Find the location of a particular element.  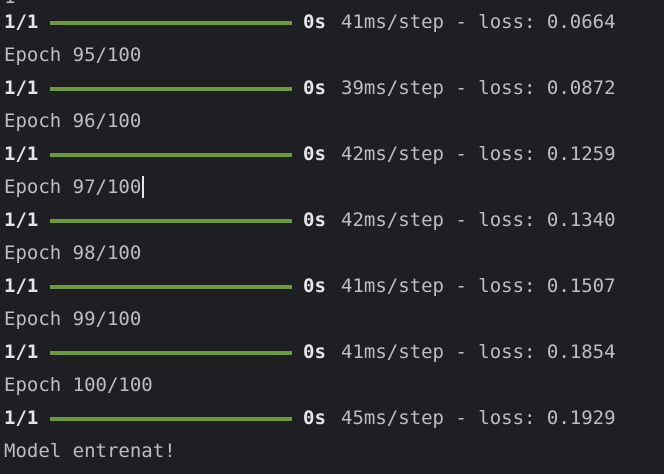

step-stats: 42ms/step - loss: 0.1259 is located at coordinates (478, 154).